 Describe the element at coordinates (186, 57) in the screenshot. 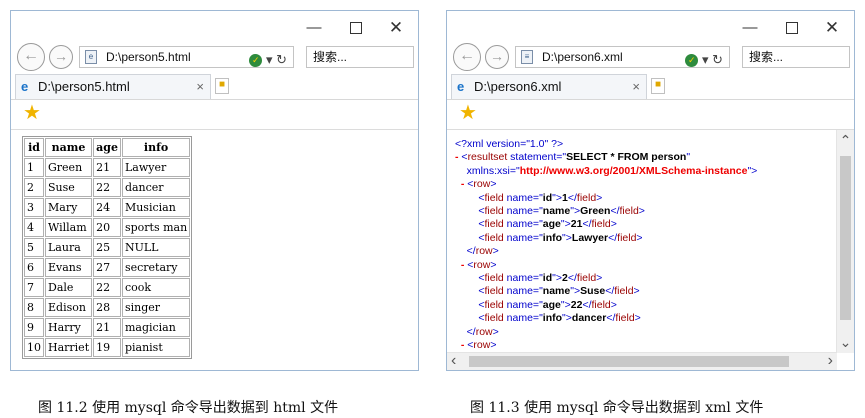

I see `address-bar: e D:\person5.html ✓ ▾ ↻` at that location.